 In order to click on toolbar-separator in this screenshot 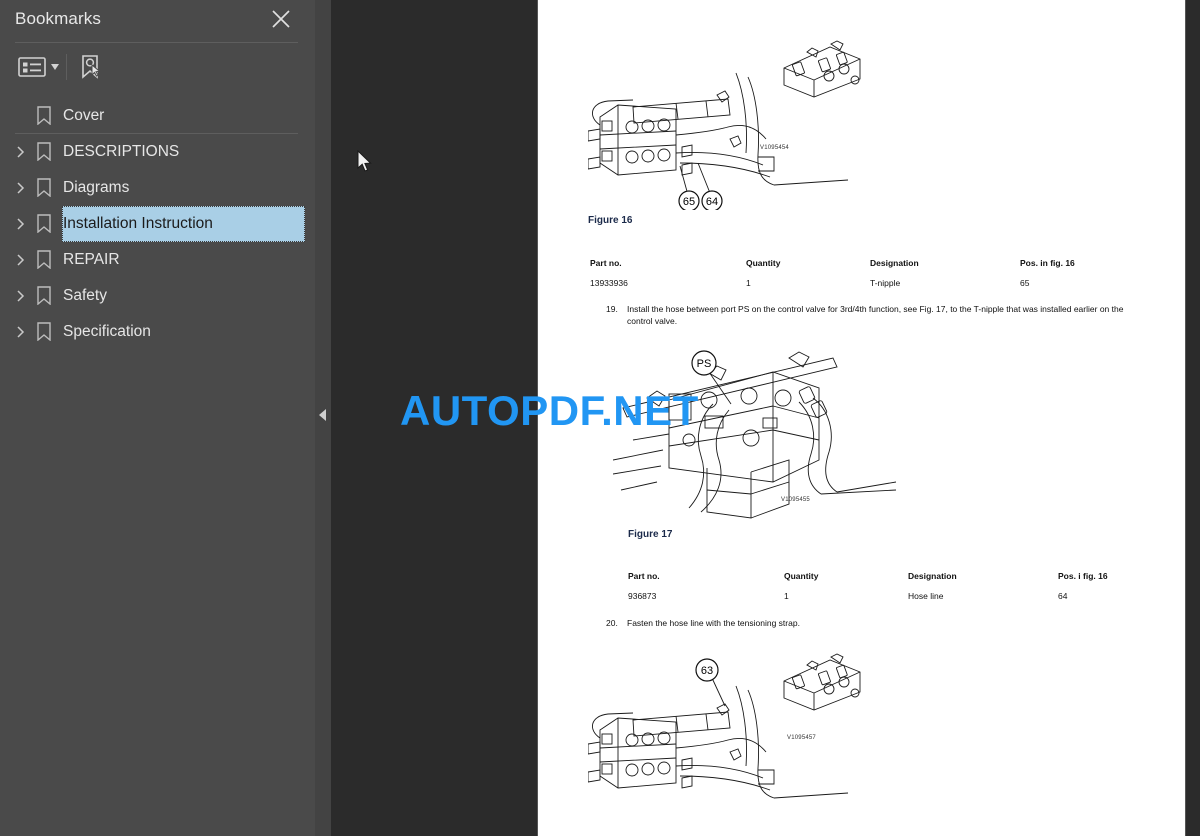, I will do `click(66, 67)`.